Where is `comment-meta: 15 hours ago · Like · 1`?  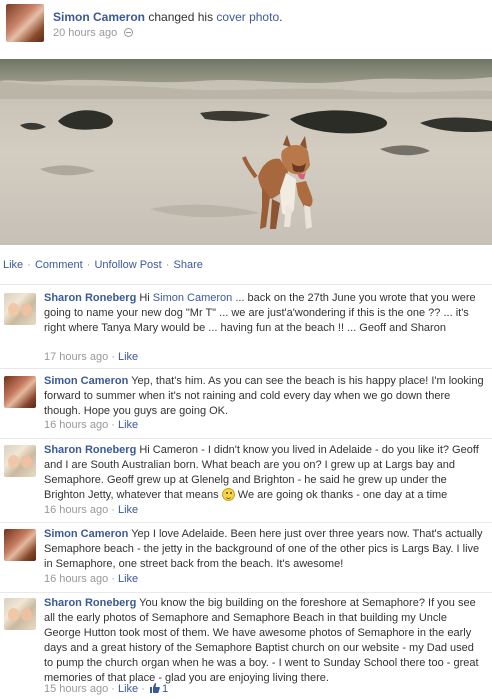 comment-meta: 15 hours ago · Like · 1 is located at coordinates (106, 689).